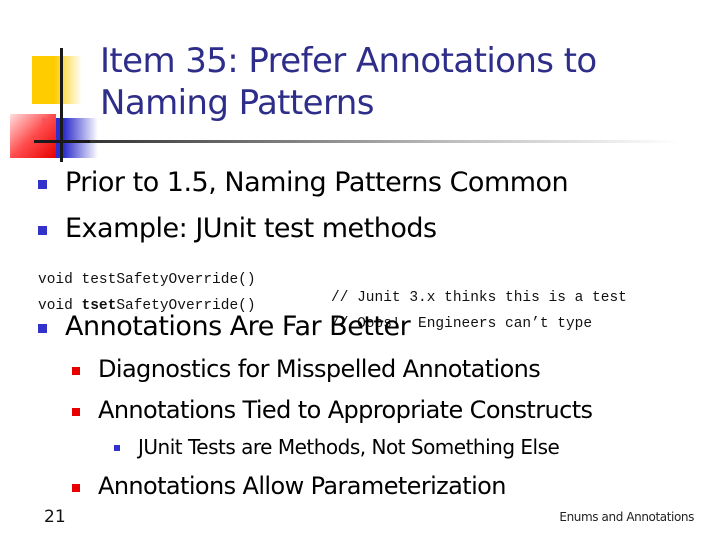  I want to click on bullet-text: Prior to 1.5, Naming Patterns Common, so click(317, 182).